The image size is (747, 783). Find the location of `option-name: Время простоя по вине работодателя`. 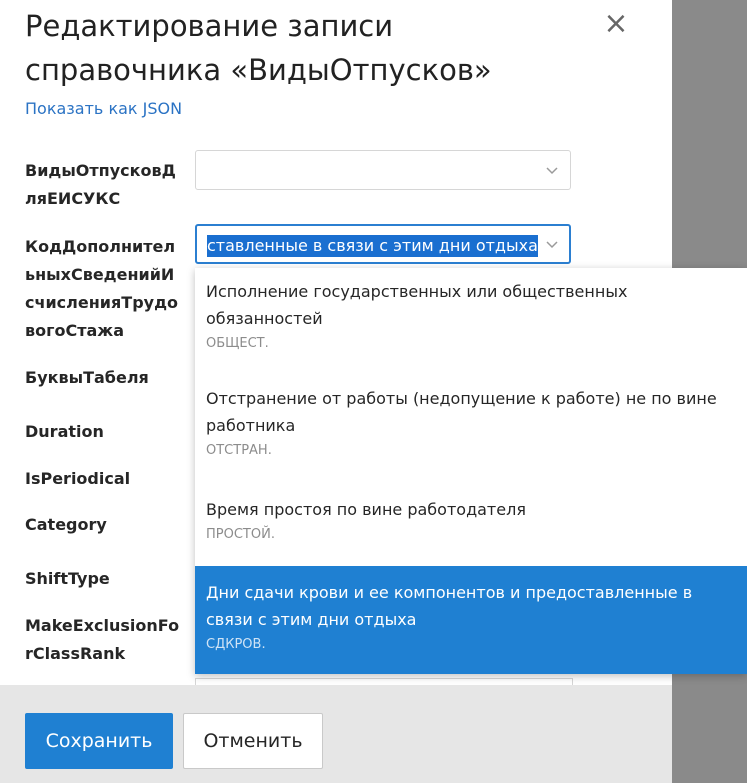

option-name: Время простоя по вине работодателя is located at coordinates (366, 509).